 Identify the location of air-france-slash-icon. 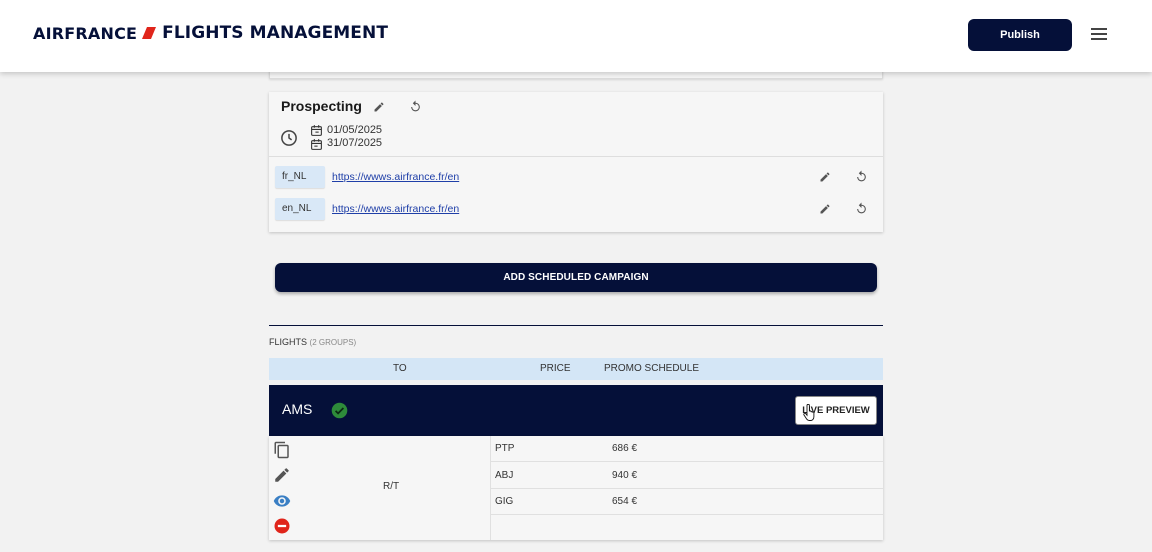
(149, 33).